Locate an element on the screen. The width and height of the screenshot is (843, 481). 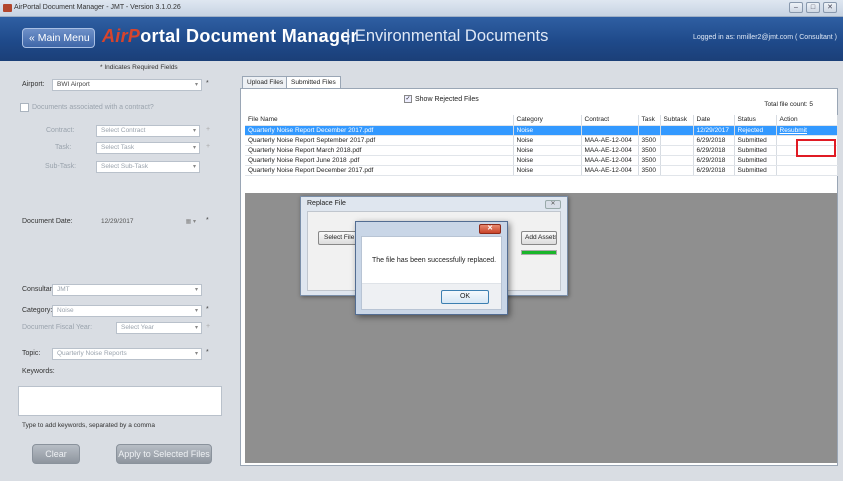
apply-to-selected-files-button: Apply to Selected Files is located at coordinates (164, 454).